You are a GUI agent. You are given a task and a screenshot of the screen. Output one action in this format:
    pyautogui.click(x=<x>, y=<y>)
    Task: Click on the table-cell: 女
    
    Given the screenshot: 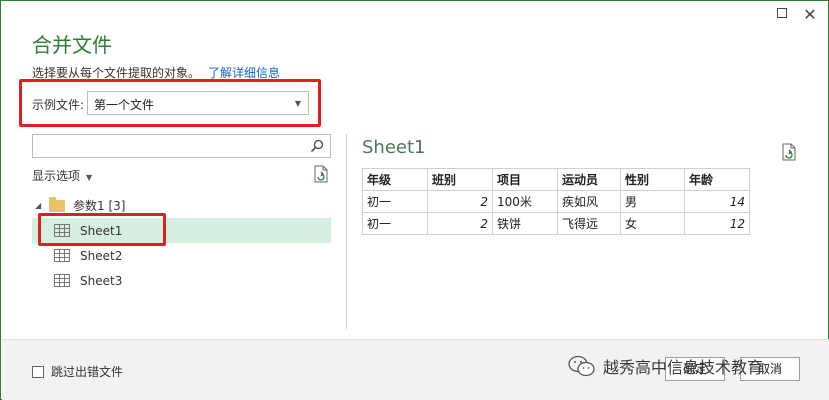 What is the action you would take?
    pyautogui.click(x=652, y=223)
    